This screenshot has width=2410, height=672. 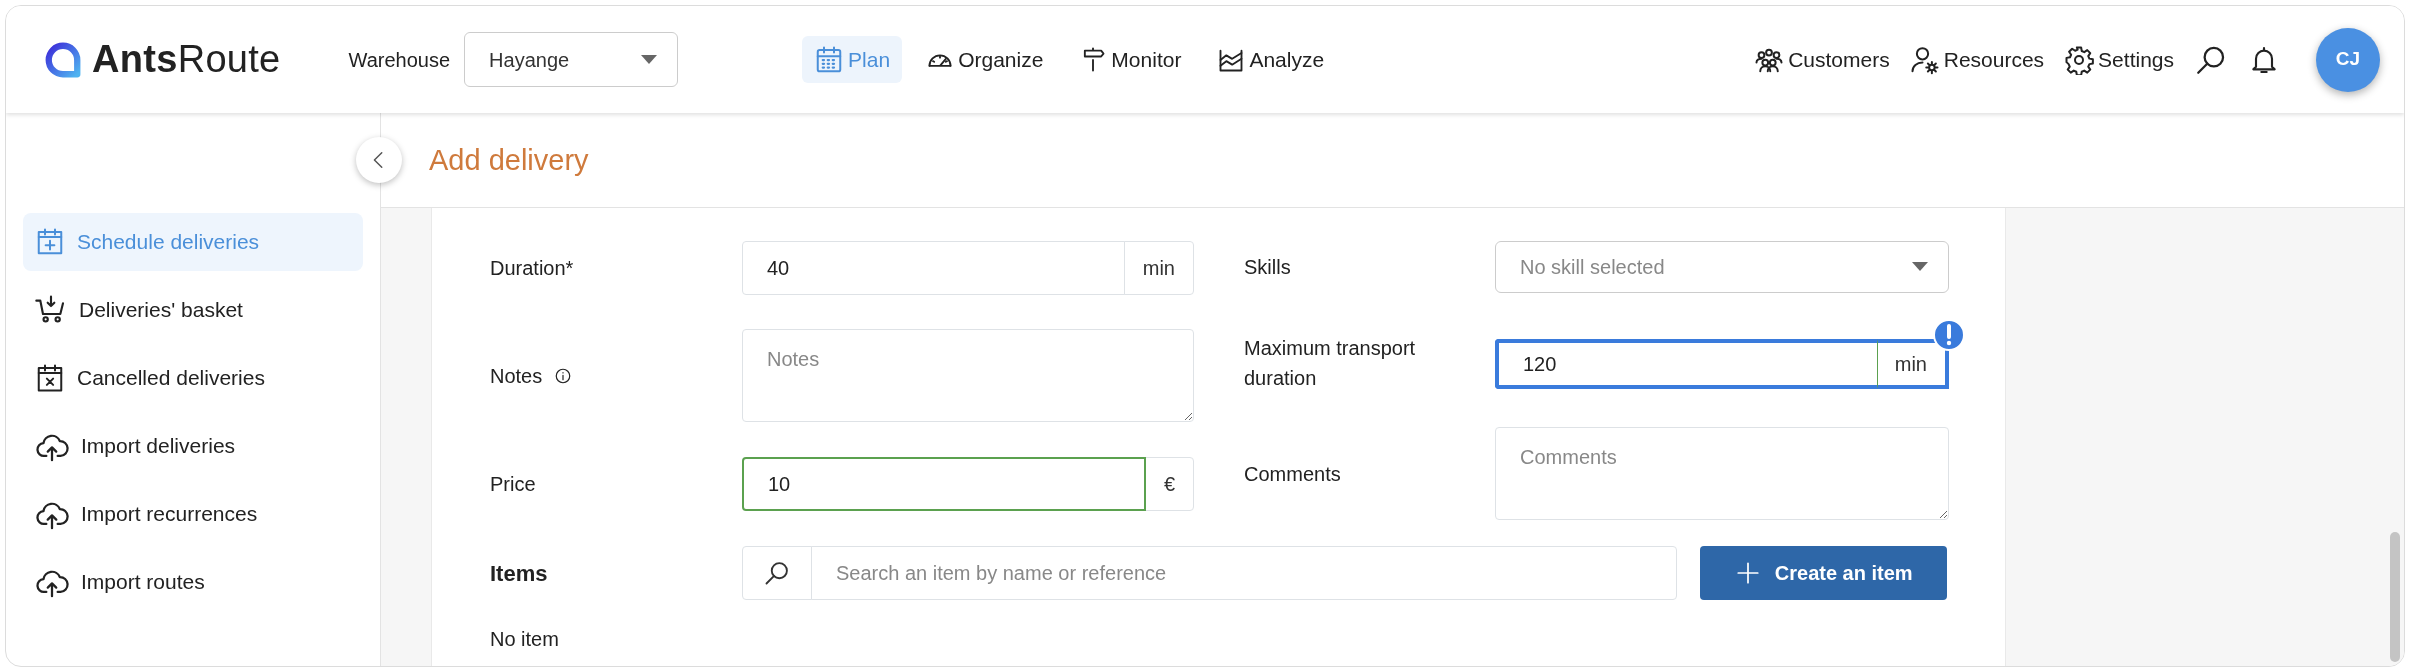 What do you see at coordinates (563, 375) in the screenshot?
I see `info-icon` at bounding box center [563, 375].